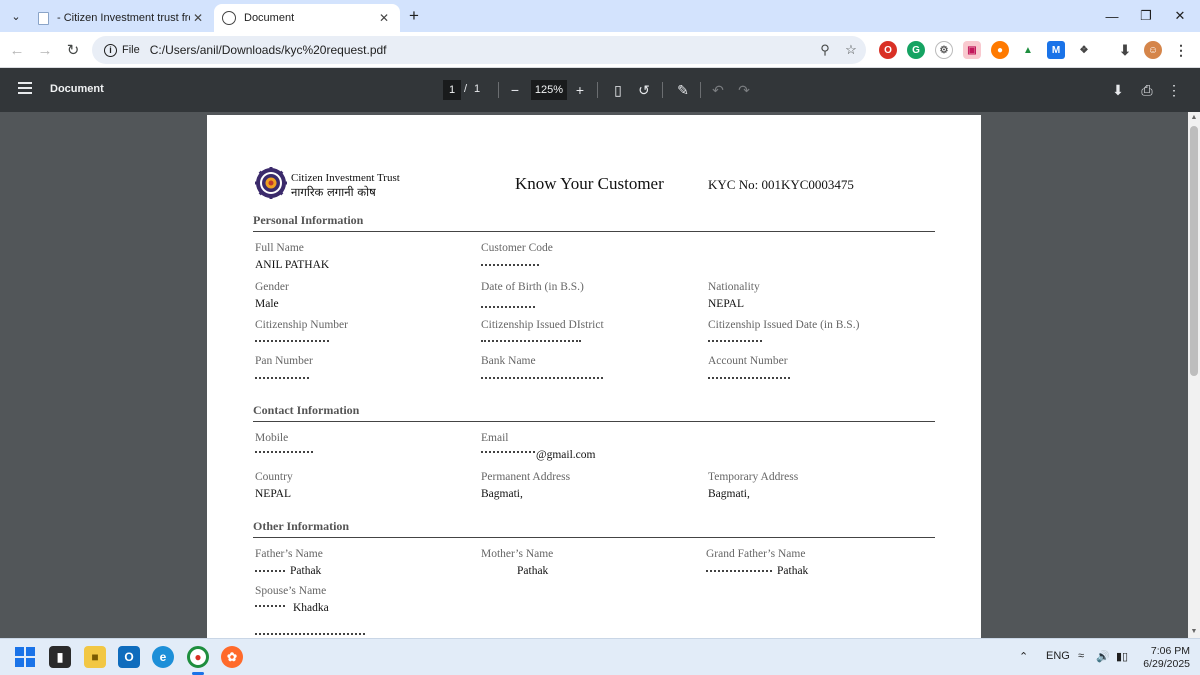 The image size is (1200, 675). I want to click on language-indicator: ENG, so click(1058, 656).